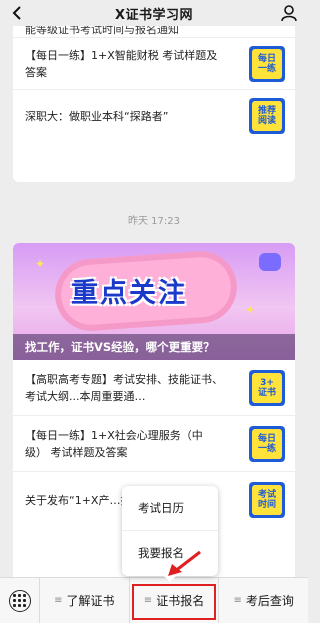 Image resolution: width=320 pixels, height=623 pixels. Describe the element at coordinates (114, 443) in the screenshot. I see `article-title: 【每日一练】1+X社会心理服务（中级） 考试样题及答案` at that location.